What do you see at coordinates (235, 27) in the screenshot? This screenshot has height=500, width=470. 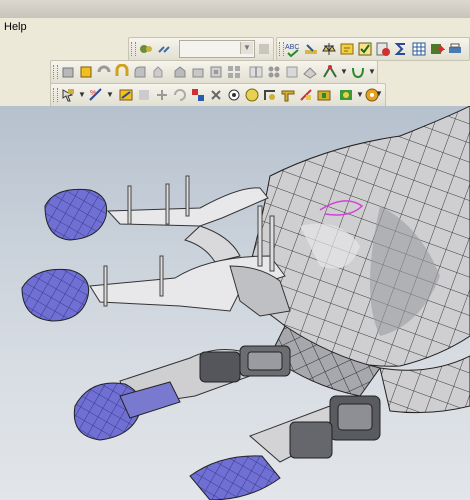 I see `menu-bar: Help` at bounding box center [235, 27].